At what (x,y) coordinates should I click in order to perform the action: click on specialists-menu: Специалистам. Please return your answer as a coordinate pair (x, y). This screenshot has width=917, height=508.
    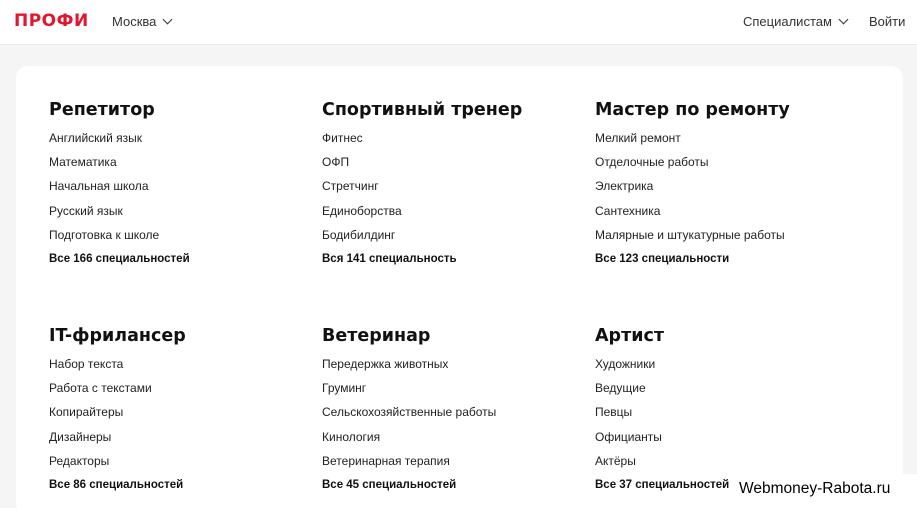
    Looking at the image, I should click on (796, 21).